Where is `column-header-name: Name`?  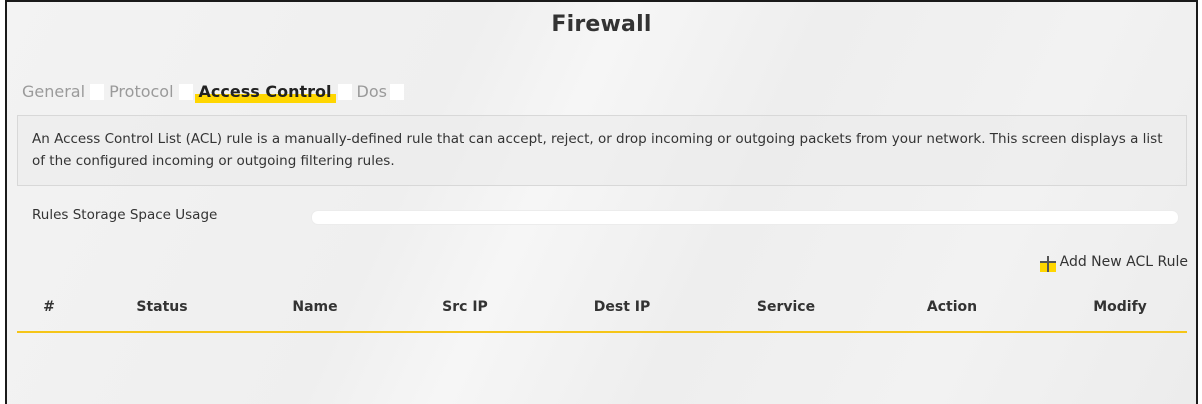 column-header-name: Name is located at coordinates (315, 307).